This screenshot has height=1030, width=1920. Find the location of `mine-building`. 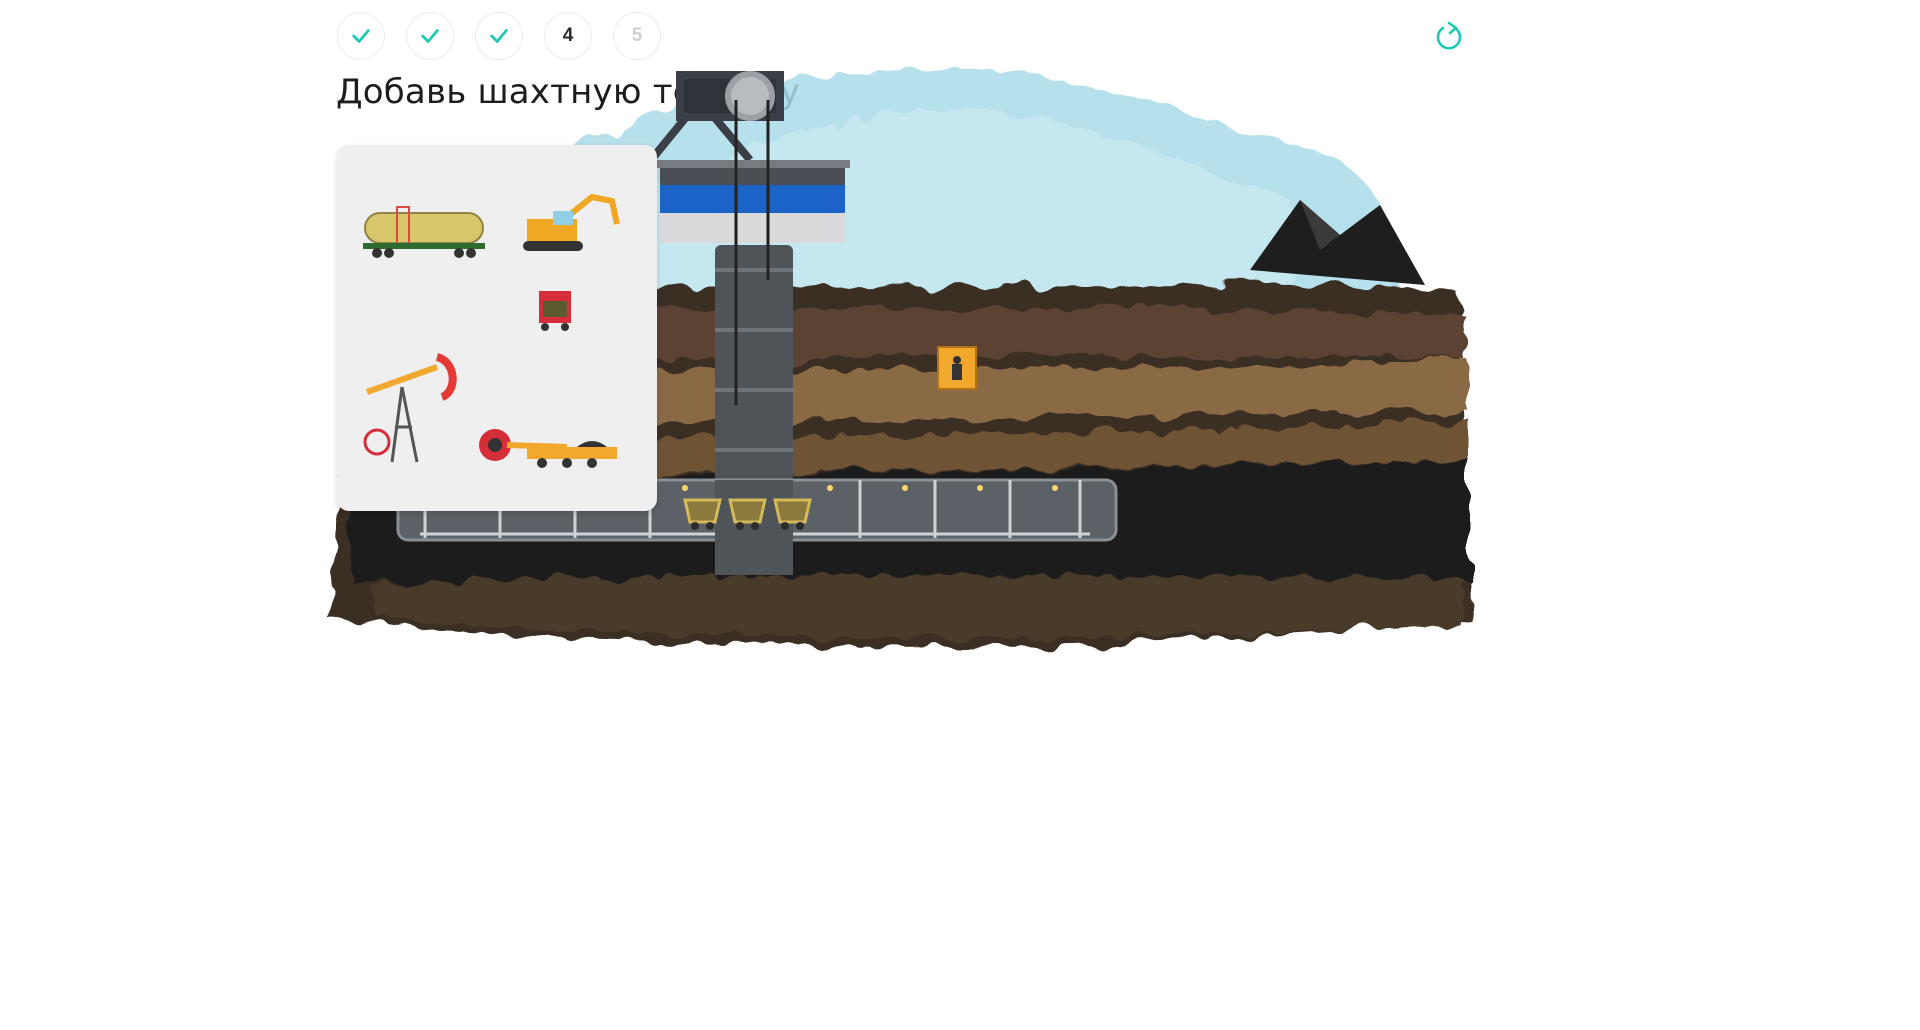

mine-building is located at coordinates (752, 201).